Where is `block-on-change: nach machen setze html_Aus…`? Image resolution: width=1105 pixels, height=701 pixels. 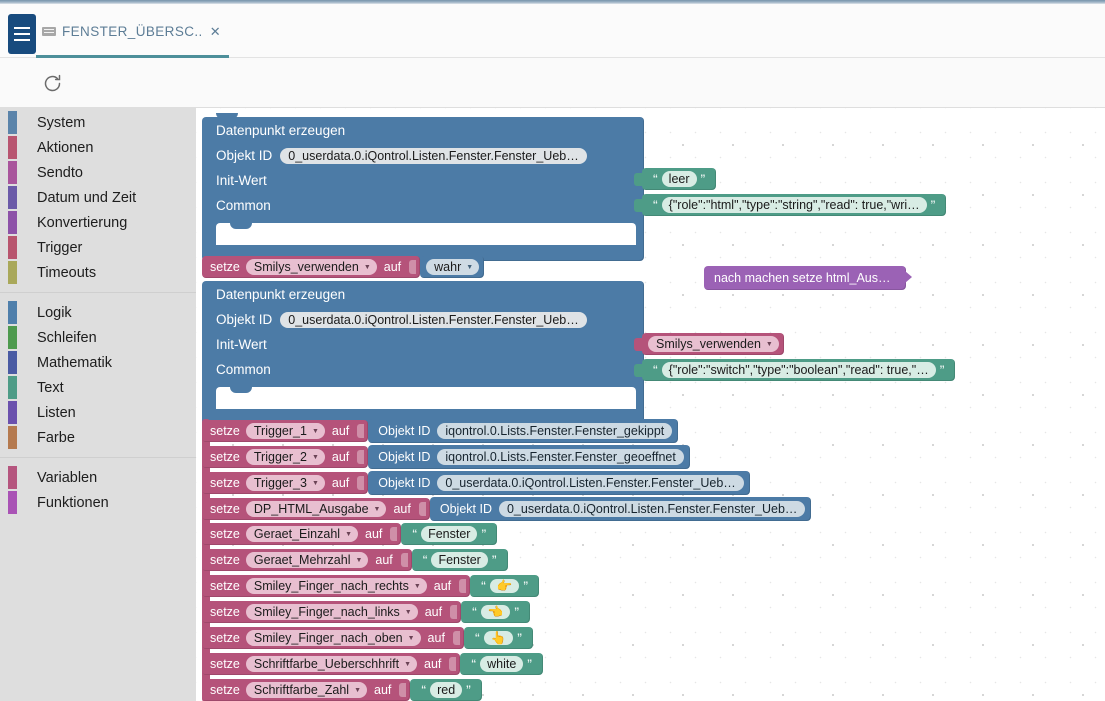
block-on-change: nach machen setze html_Aus… is located at coordinates (808, 278).